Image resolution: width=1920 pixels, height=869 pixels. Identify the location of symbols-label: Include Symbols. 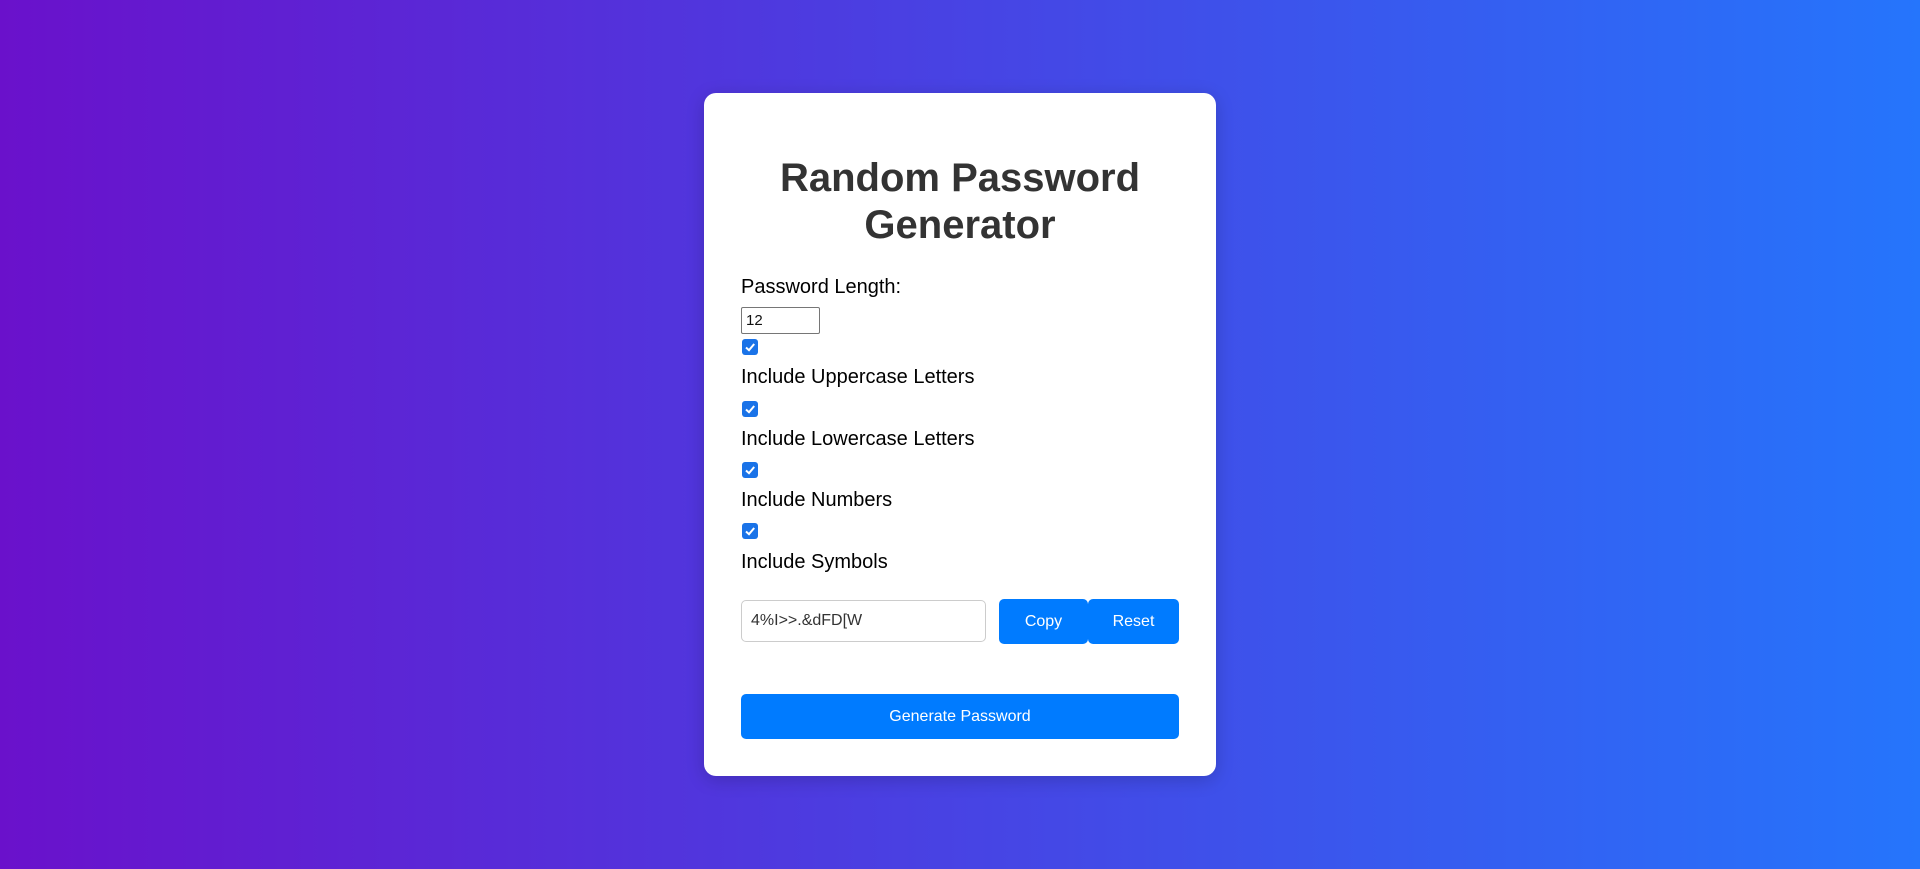
(814, 562).